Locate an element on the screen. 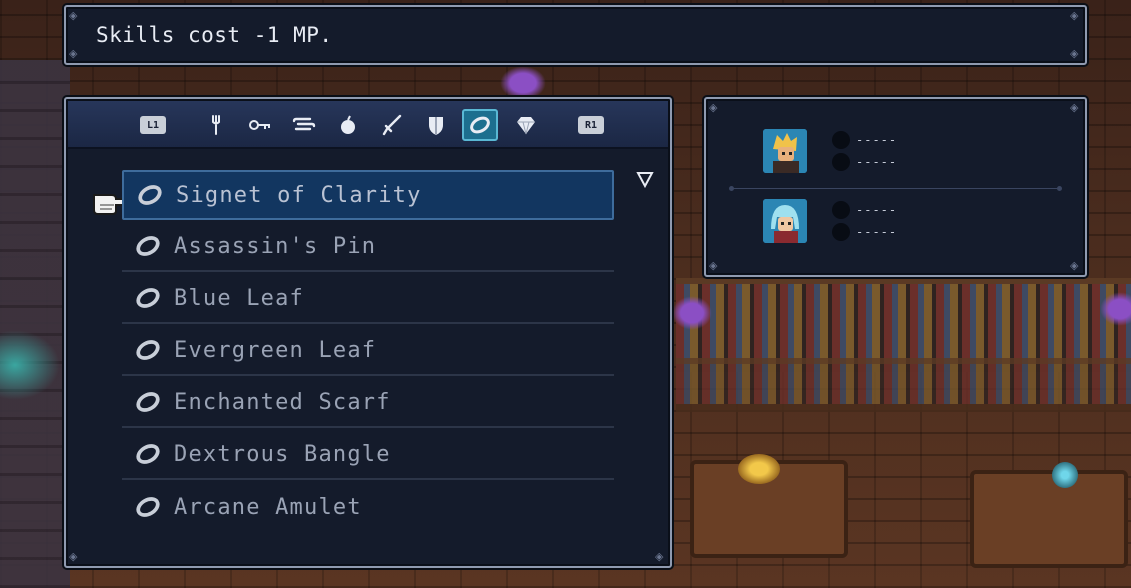  tab-valuables is located at coordinates (526, 125).